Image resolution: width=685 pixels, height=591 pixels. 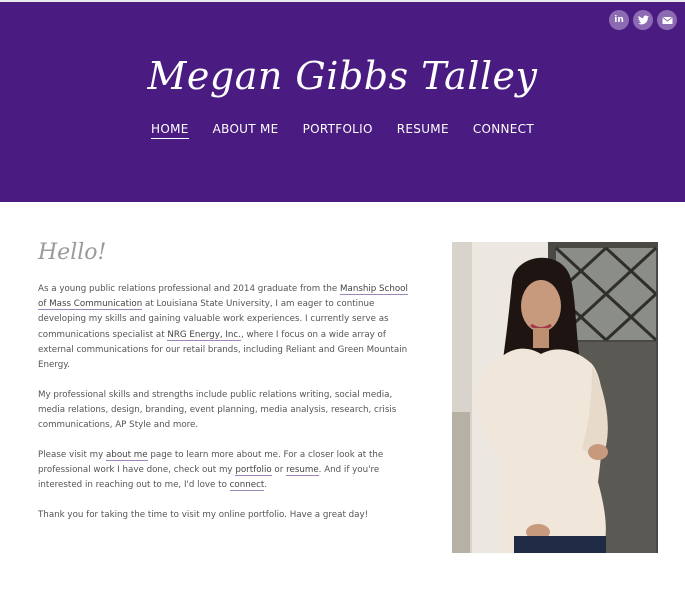 What do you see at coordinates (342, 76) in the screenshot?
I see `site-title: Megan Gibbs Talley` at bounding box center [342, 76].